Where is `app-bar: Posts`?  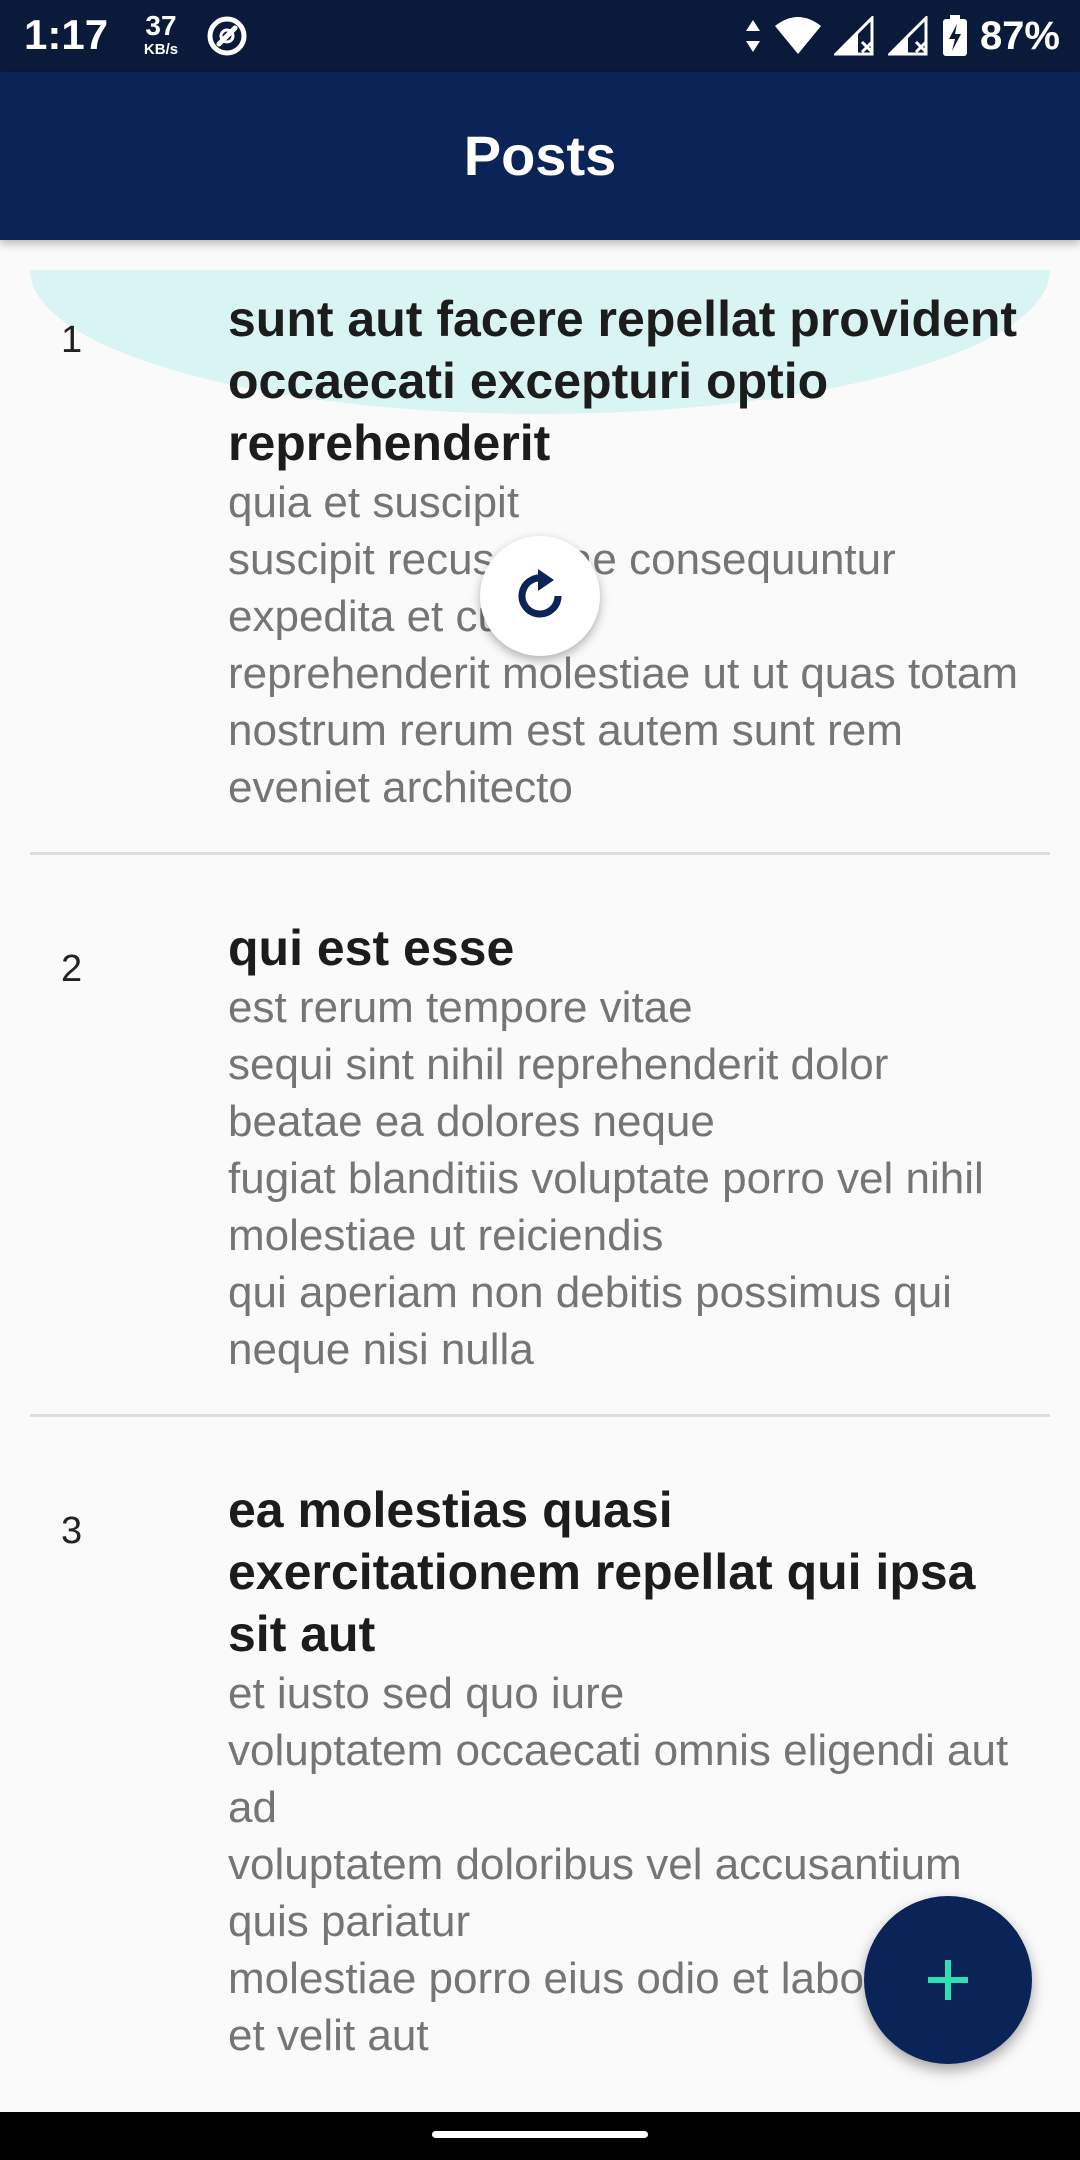
app-bar: Posts is located at coordinates (540, 156).